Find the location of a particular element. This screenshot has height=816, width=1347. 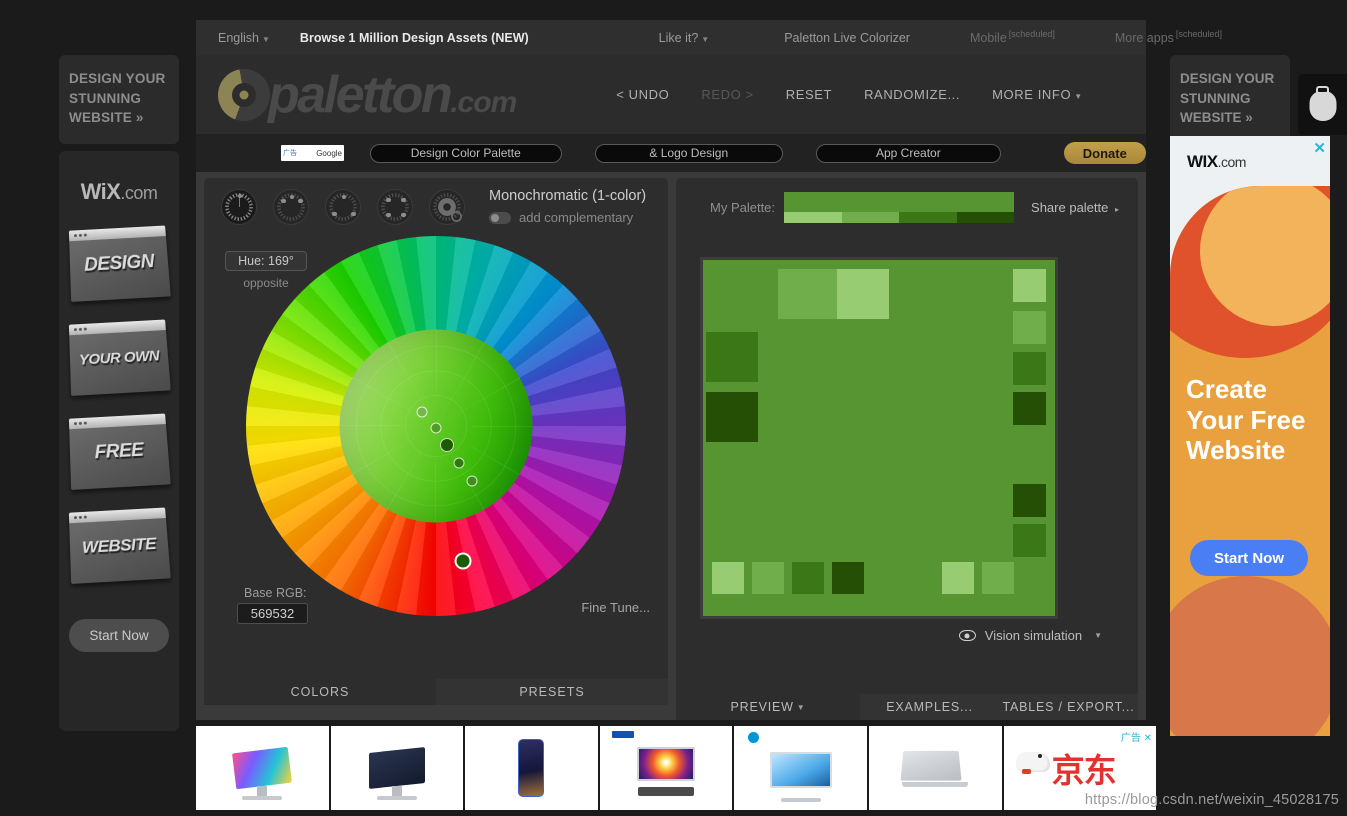

add-complementary-toggle is located at coordinates (500, 217).